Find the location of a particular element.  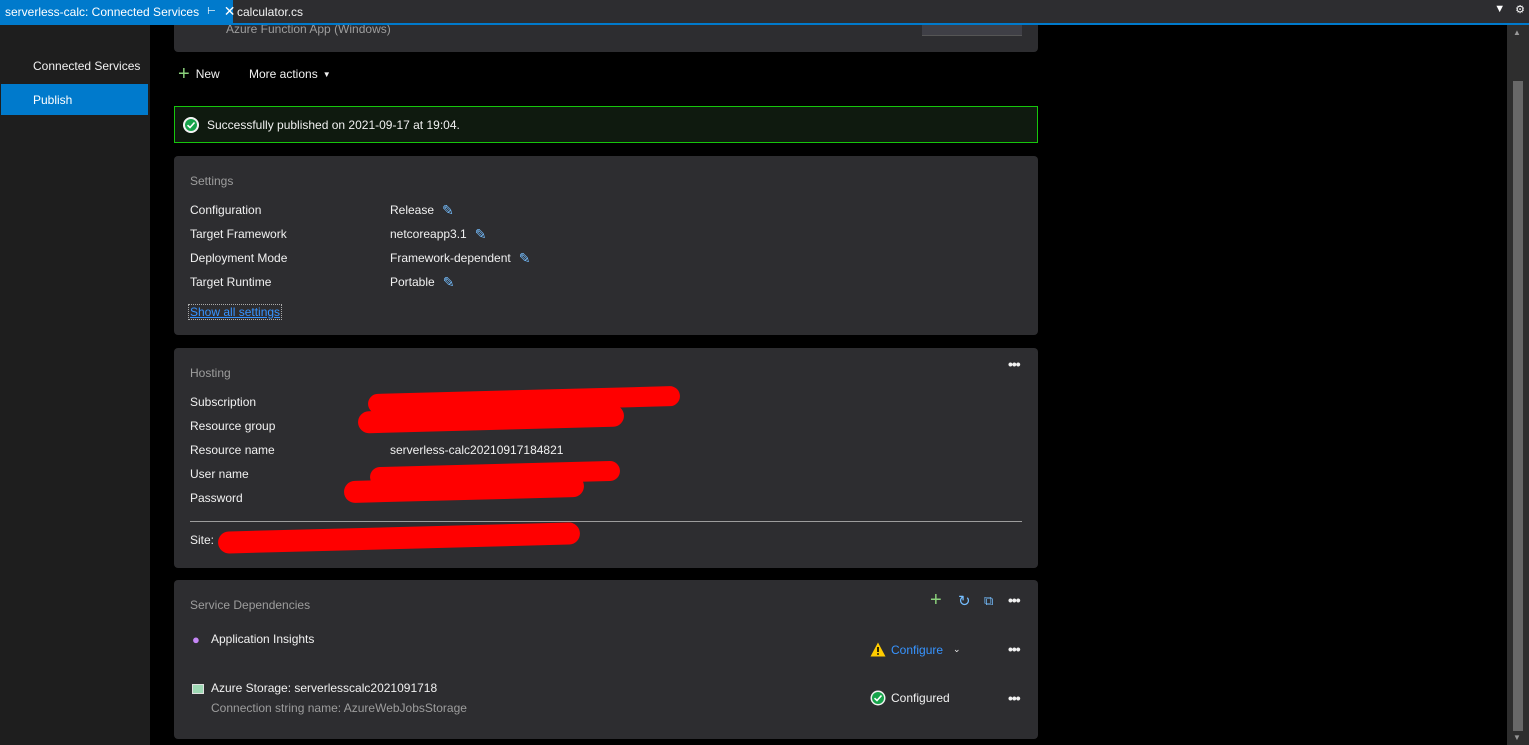

storage-icon is located at coordinates (198, 689).